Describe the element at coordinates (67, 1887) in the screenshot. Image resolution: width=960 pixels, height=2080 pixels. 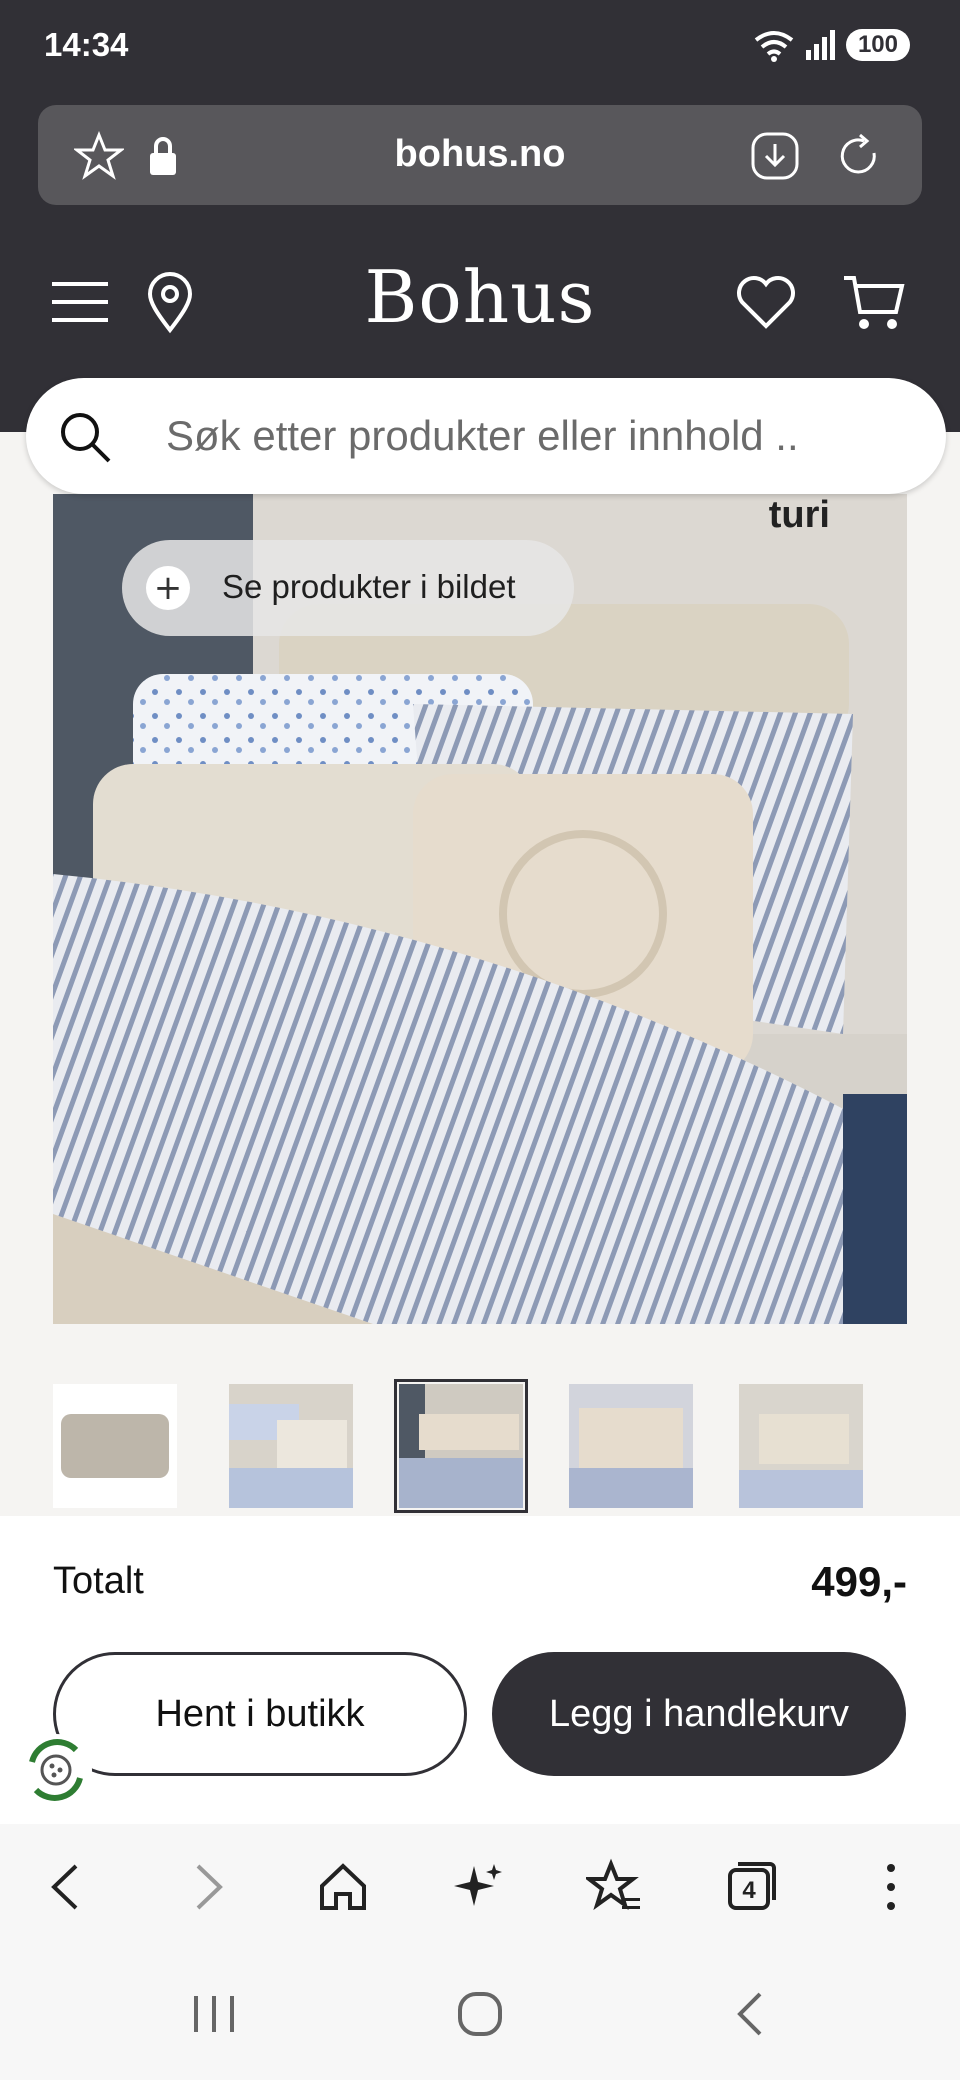
I see `back-icon` at that location.